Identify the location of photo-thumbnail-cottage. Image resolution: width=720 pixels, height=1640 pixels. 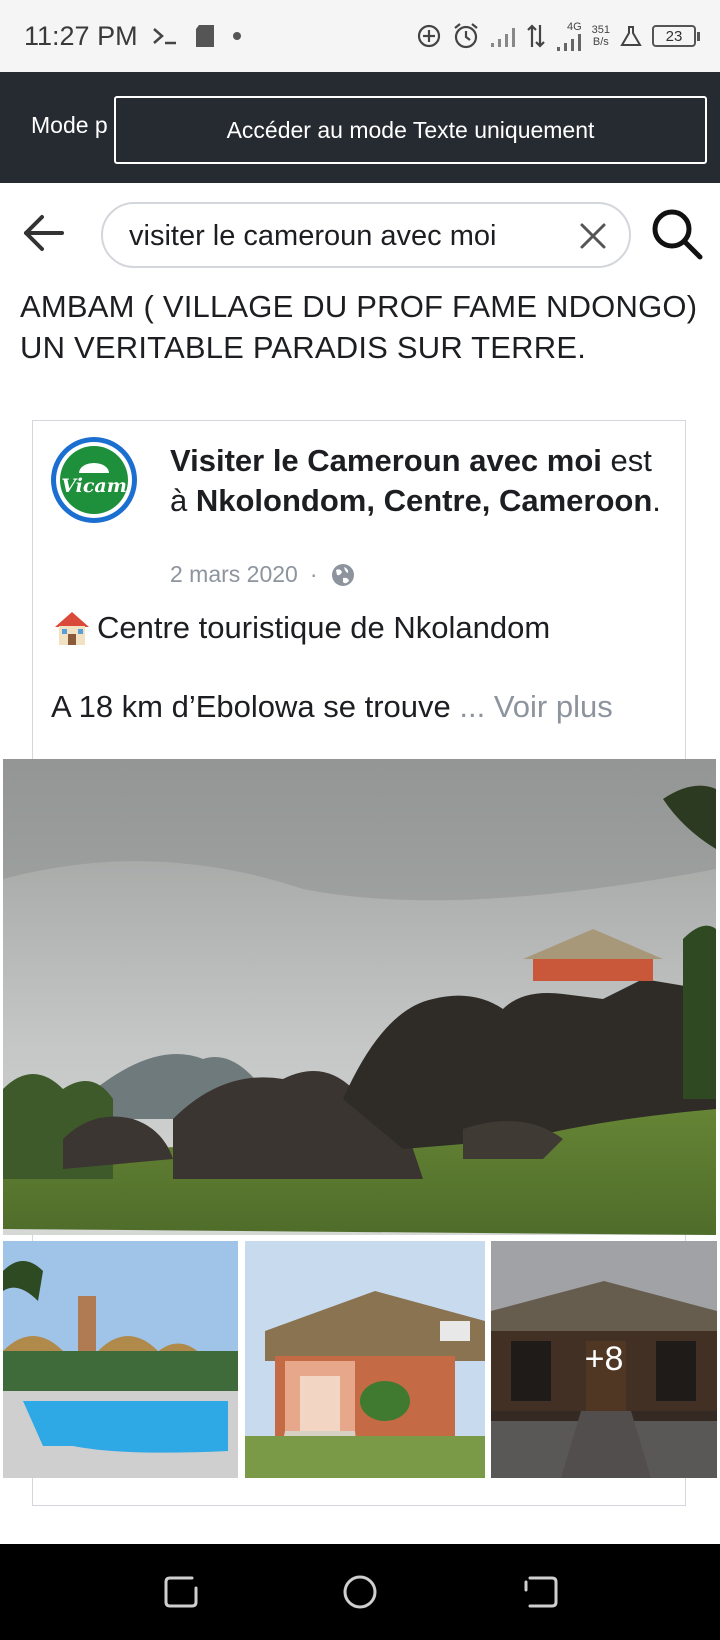
(365, 1359).